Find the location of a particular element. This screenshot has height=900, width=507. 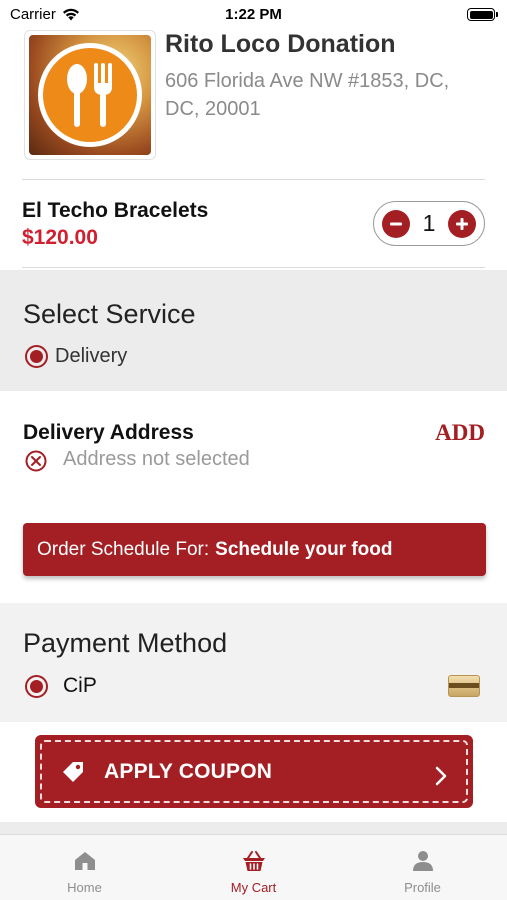

quantity-value: 1 is located at coordinates (429, 223).